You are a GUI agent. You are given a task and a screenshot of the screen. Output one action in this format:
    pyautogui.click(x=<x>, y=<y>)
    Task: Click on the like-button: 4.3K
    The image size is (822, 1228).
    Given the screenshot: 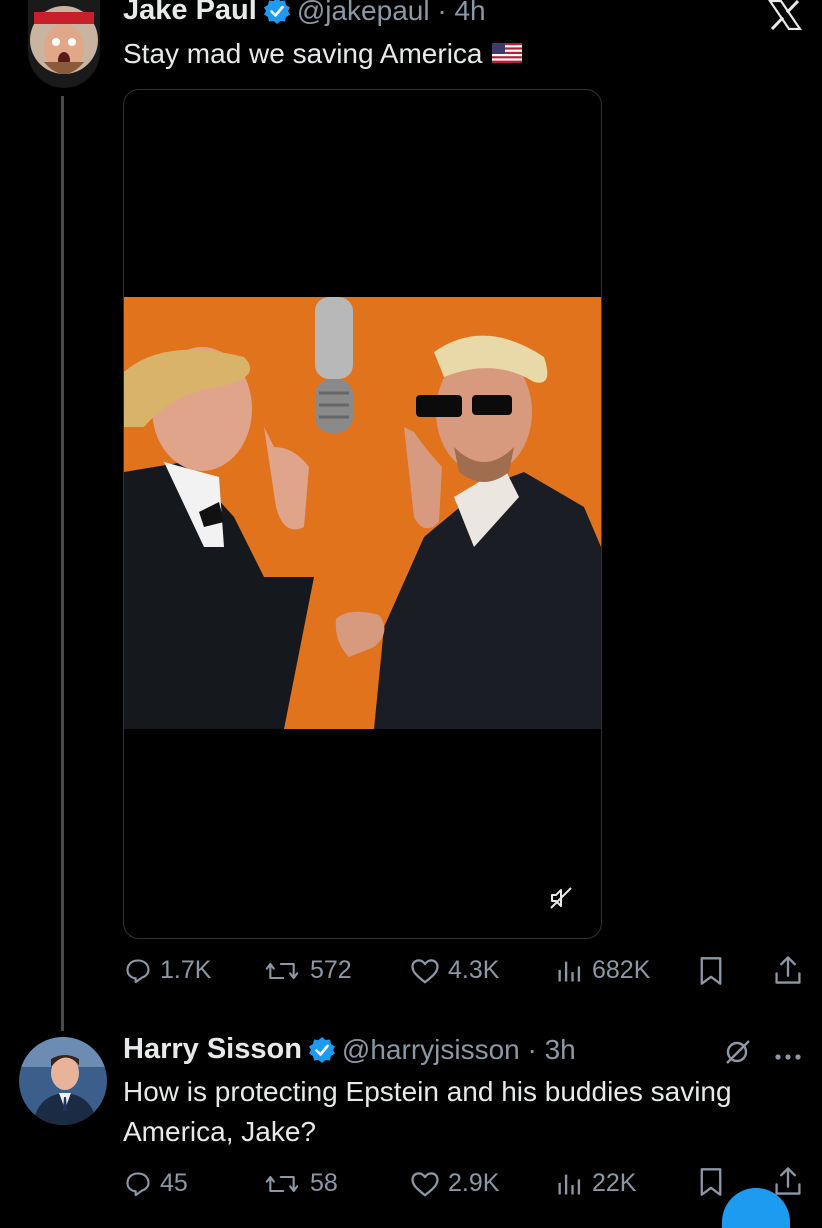 What is the action you would take?
    pyautogui.click(x=454, y=970)
    